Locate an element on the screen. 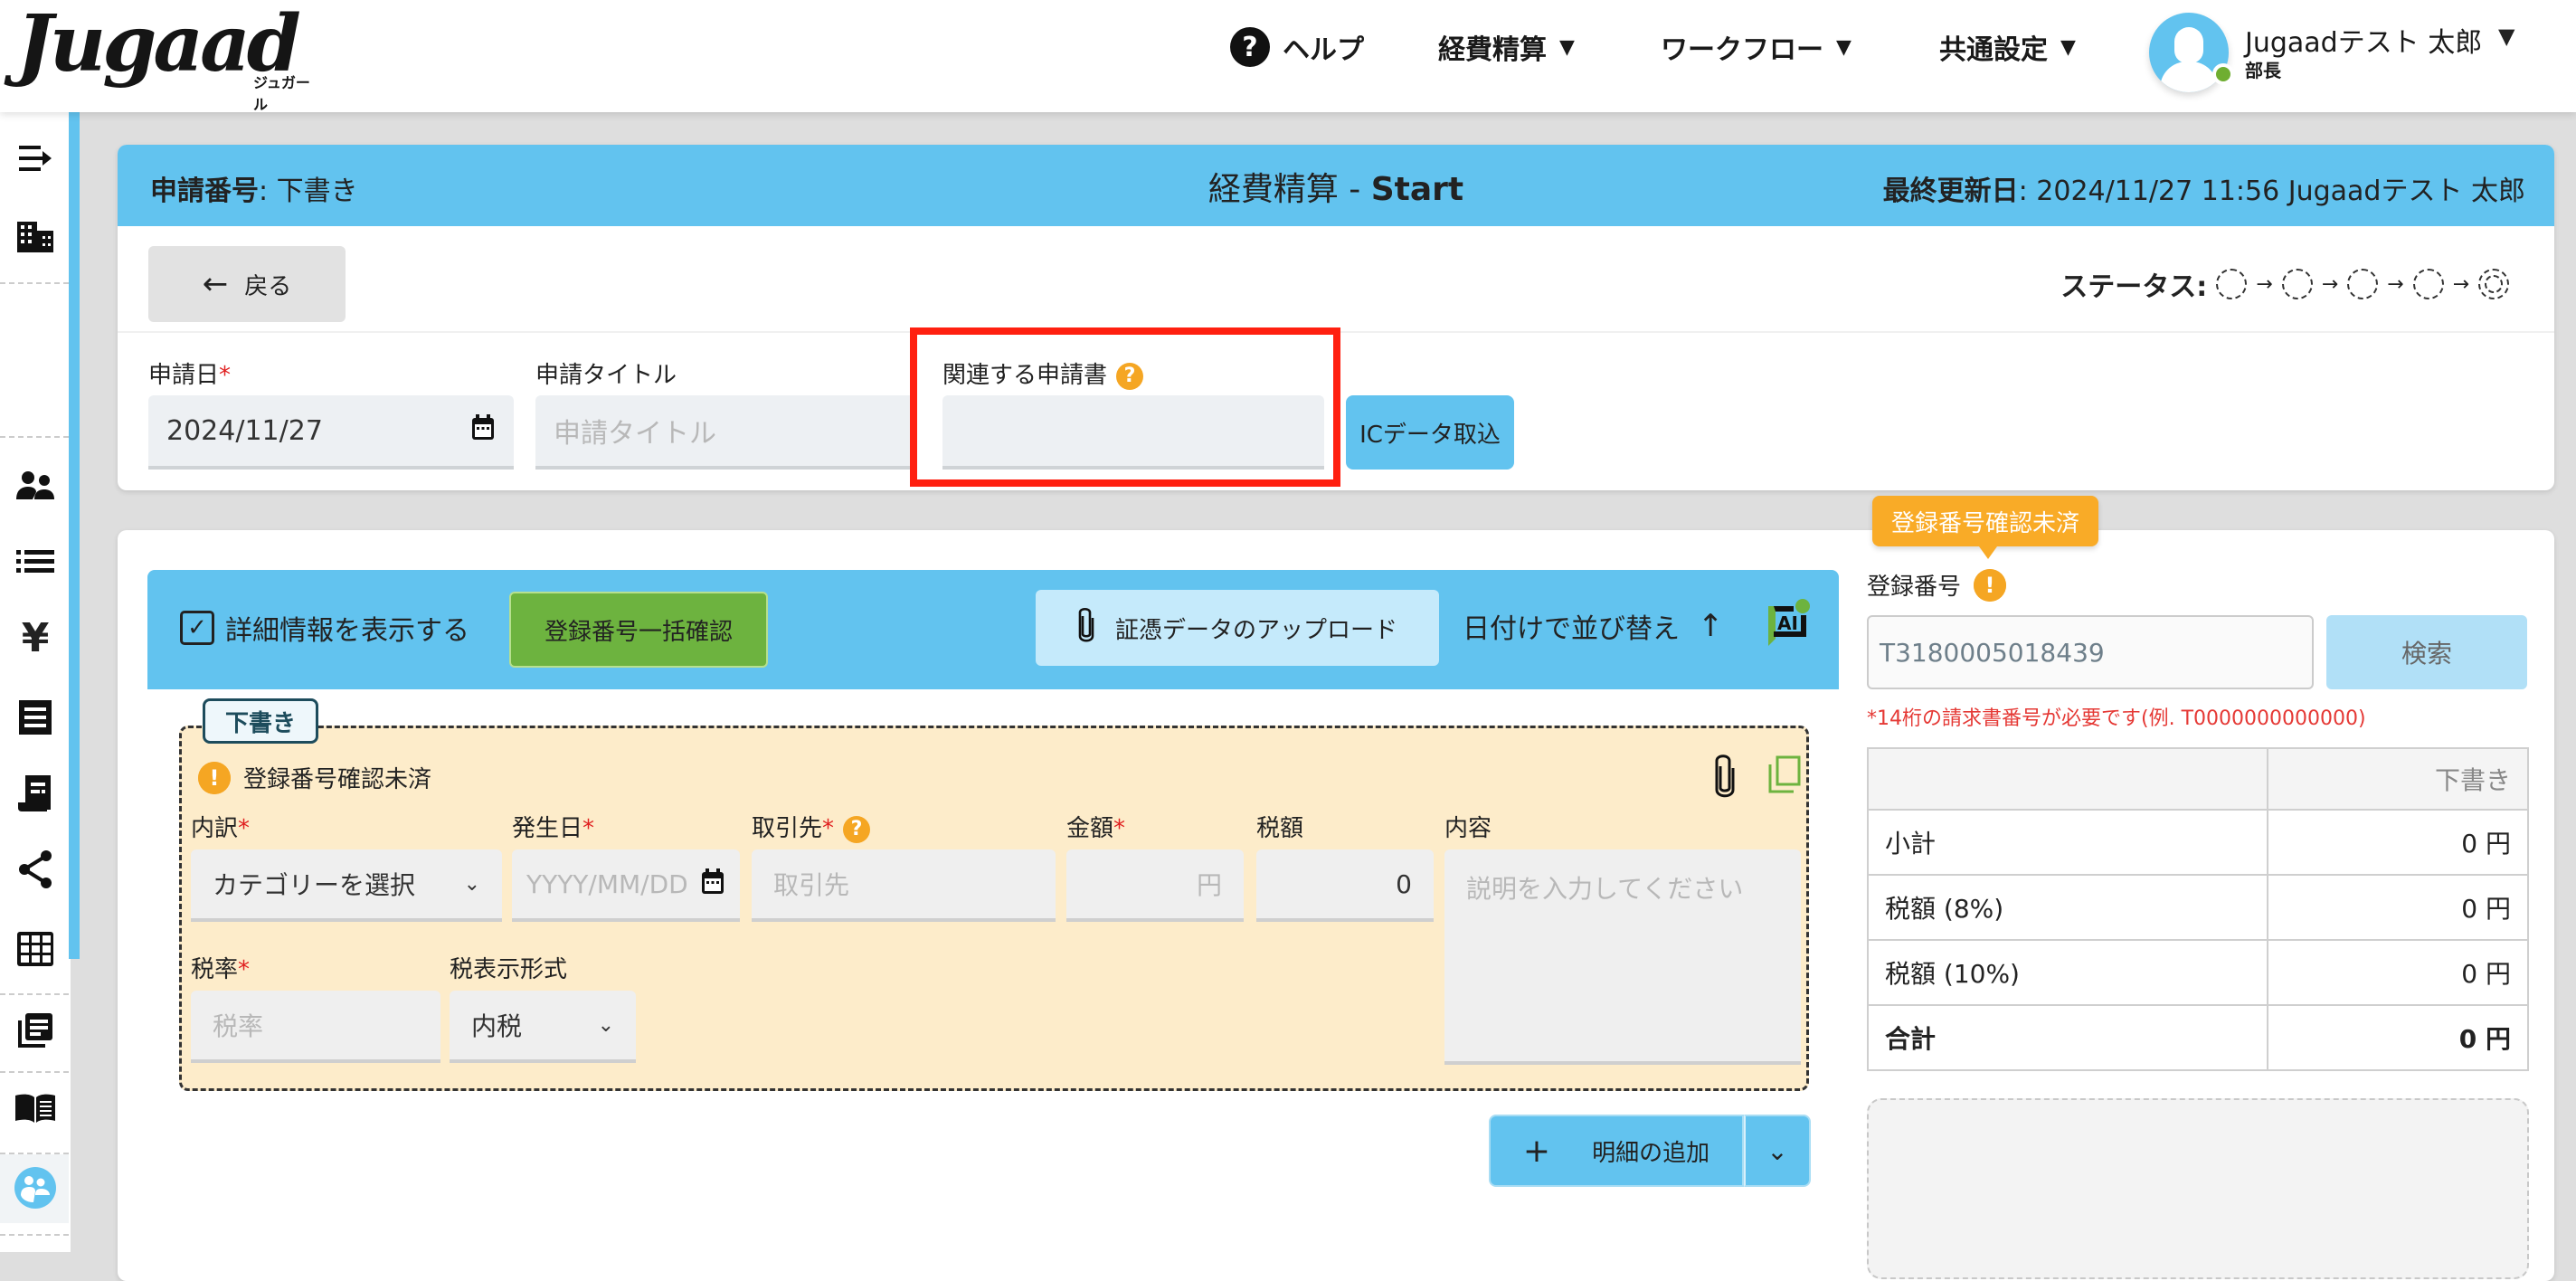 The height and width of the screenshot is (1281, 2576). people-icon is located at coordinates (35, 485).